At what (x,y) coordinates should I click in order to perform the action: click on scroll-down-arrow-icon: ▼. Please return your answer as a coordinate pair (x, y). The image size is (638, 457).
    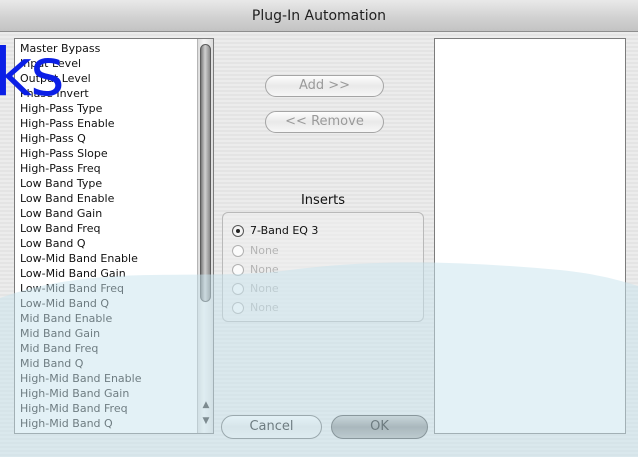
    Looking at the image, I should click on (206, 421).